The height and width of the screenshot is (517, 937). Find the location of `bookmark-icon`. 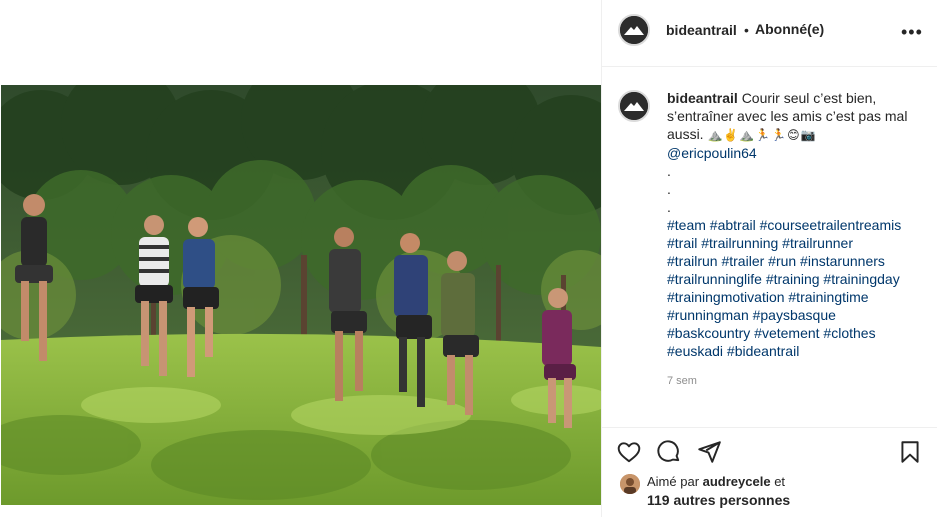

bookmark-icon is located at coordinates (910, 452).